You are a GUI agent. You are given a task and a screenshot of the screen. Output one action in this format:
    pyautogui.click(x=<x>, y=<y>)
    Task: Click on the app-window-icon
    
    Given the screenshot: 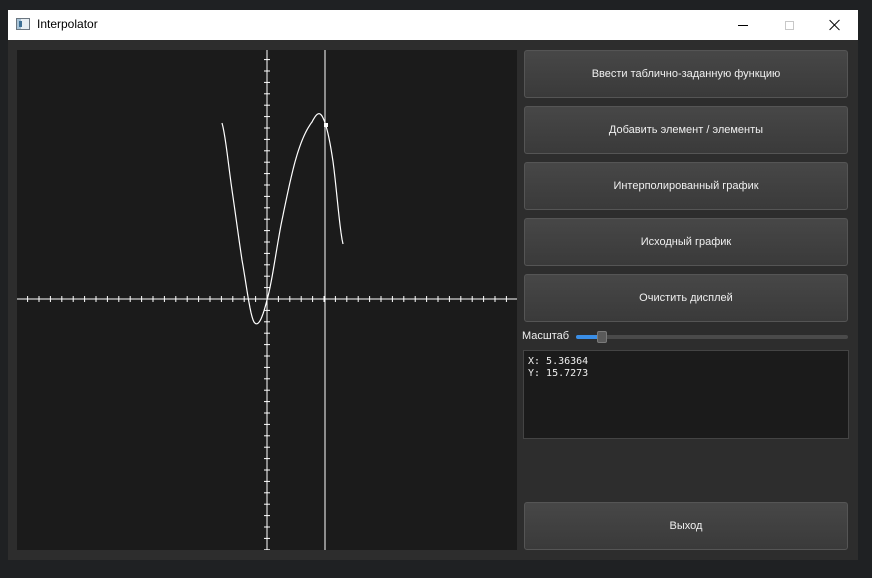 What is the action you would take?
    pyautogui.click(x=23, y=24)
    